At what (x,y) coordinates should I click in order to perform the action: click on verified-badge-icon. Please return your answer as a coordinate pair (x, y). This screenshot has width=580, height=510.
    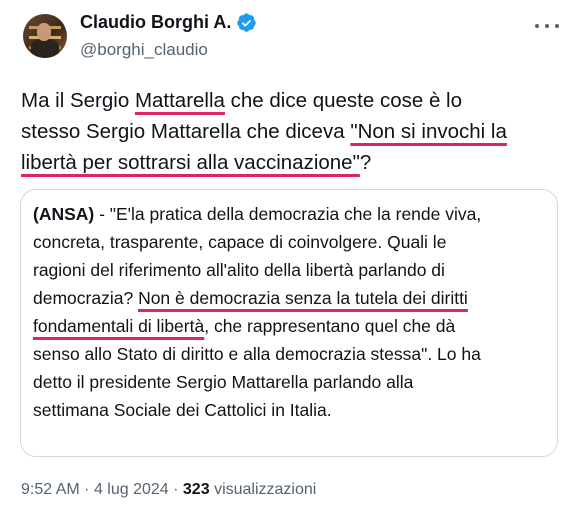
    Looking at the image, I should click on (247, 22).